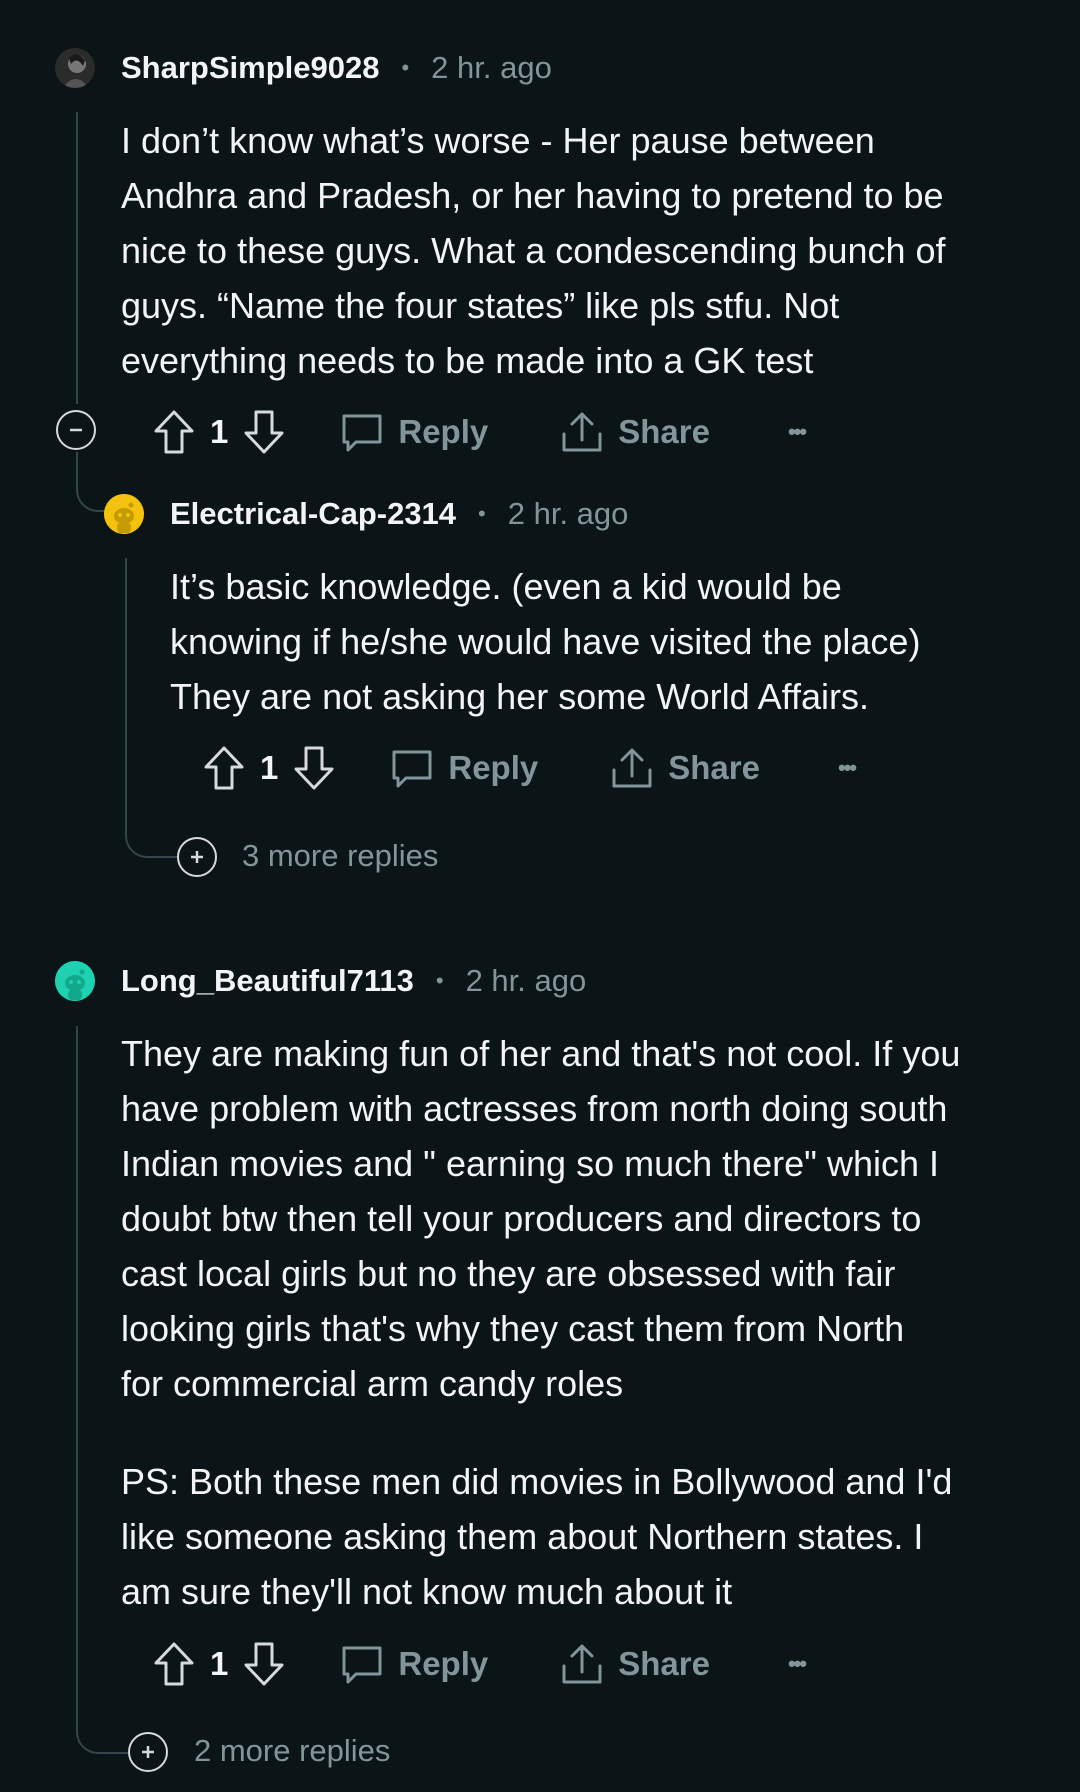 Image resolution: width=1080 pixels, height=1792 pixels. I want to click on comment-meta: SharpSimple9028 • 2 hr. ago, so click(336, 68).